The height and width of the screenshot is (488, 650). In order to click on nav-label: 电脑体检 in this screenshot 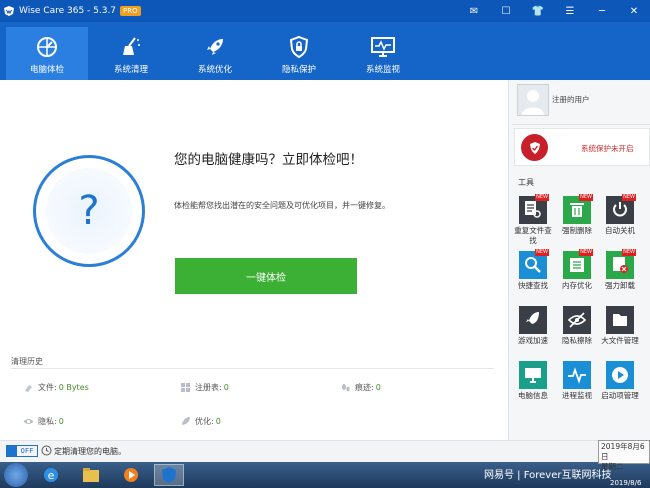, I will do `click(46, 70)`.